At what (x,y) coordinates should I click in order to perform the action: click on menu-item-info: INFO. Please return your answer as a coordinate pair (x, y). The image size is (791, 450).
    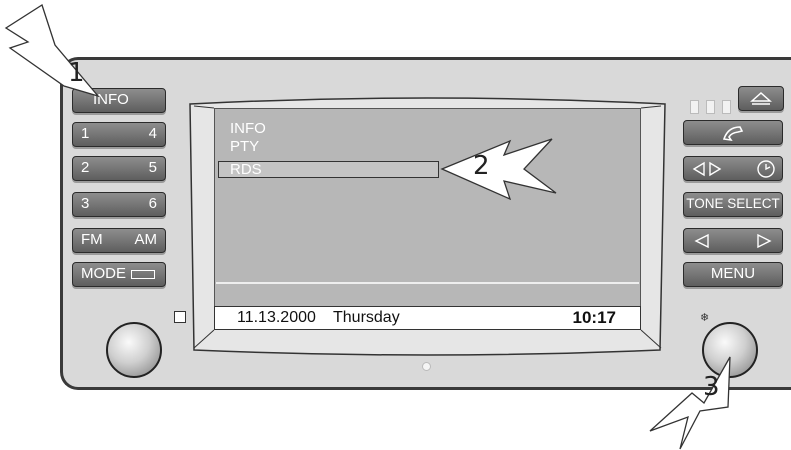
    Looking at the image, I should click on (248, 128).